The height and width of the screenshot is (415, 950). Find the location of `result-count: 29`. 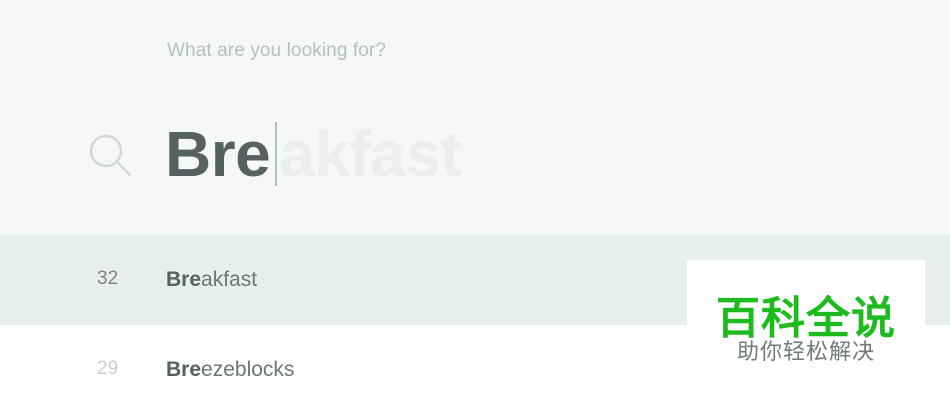

result-count: 29 is located at coordinates (108, 368).